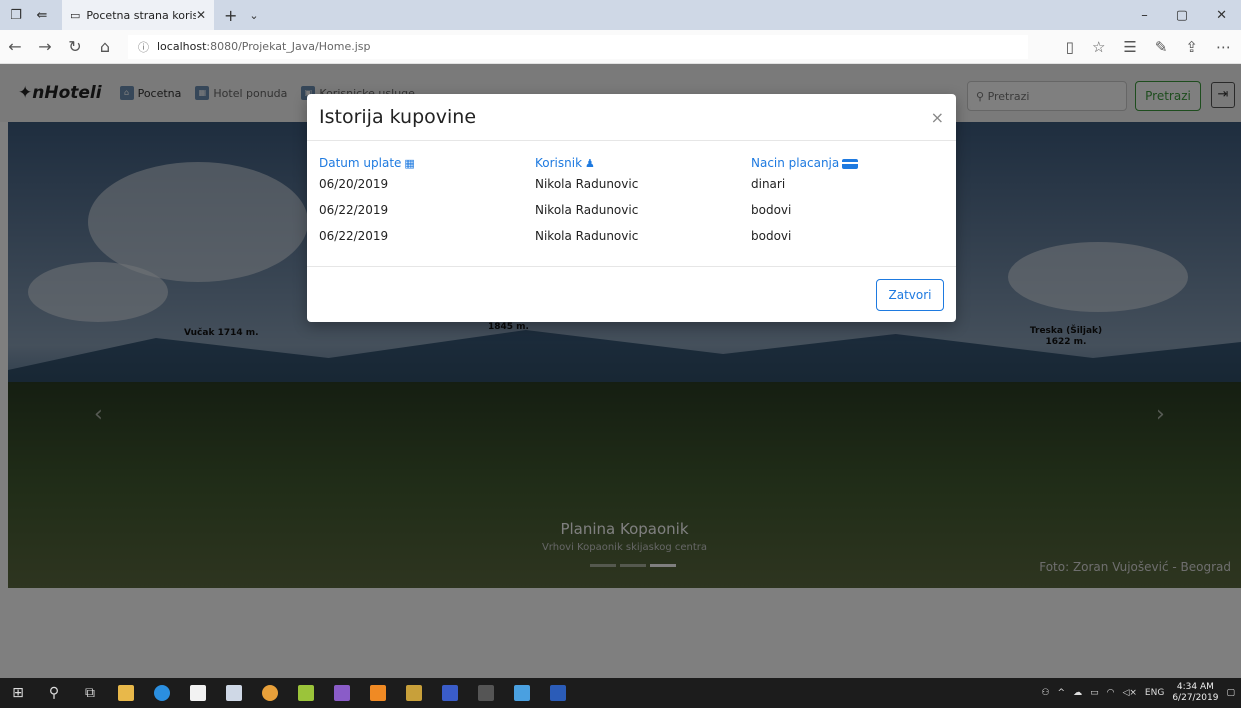 This screenshot has width=1241, height=708. I want to click on url-host: localhost, so click(182, 46).